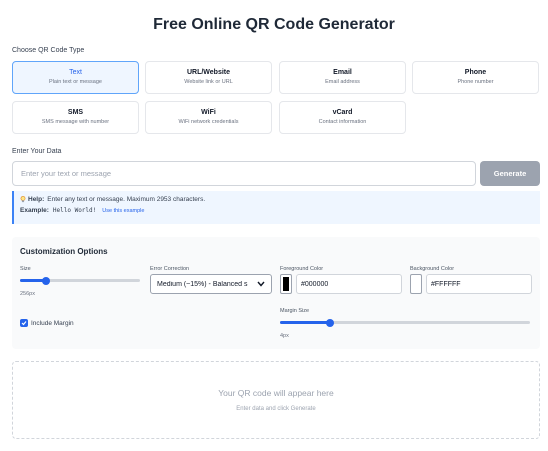 The height and width of the screenshot is (451, 548). I want to click on chevron-down-icon, so click(261, 284).